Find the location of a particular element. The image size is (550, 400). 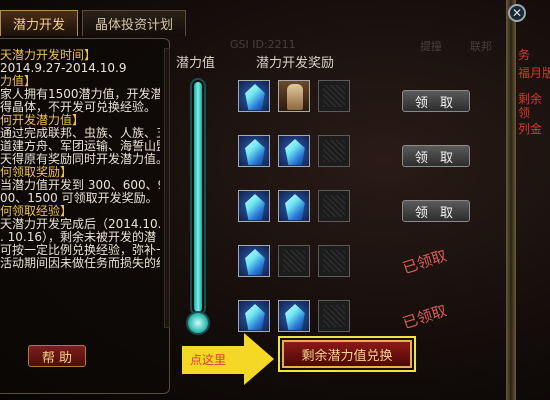

character-reward-icon is located at coordinates (294, 96).